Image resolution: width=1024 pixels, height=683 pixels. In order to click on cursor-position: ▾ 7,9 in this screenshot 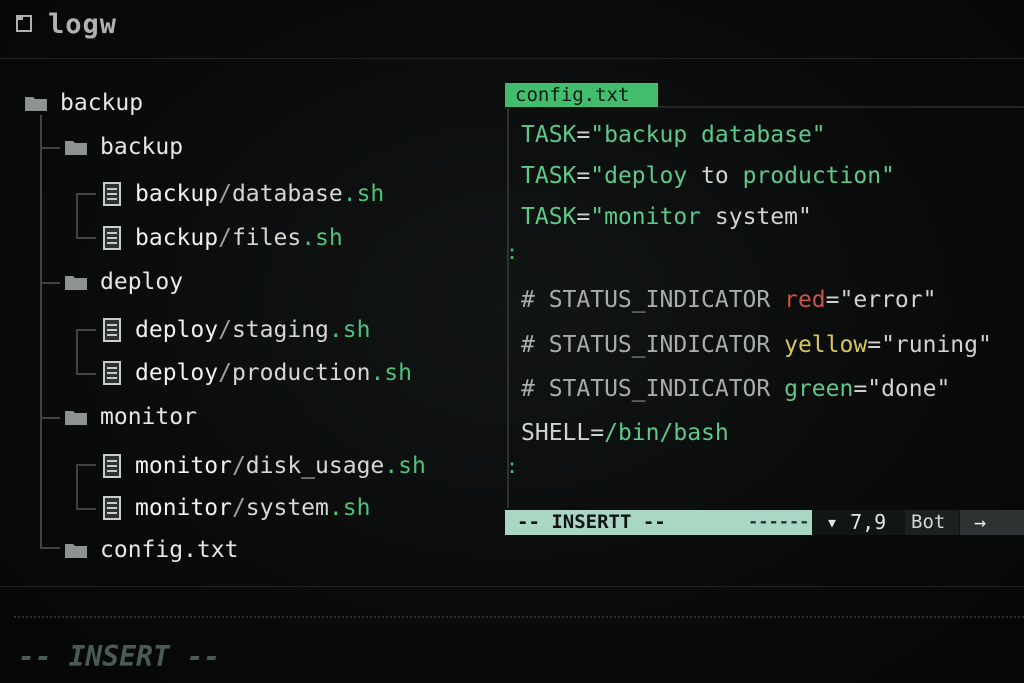, I will do `click(856, 522)`.